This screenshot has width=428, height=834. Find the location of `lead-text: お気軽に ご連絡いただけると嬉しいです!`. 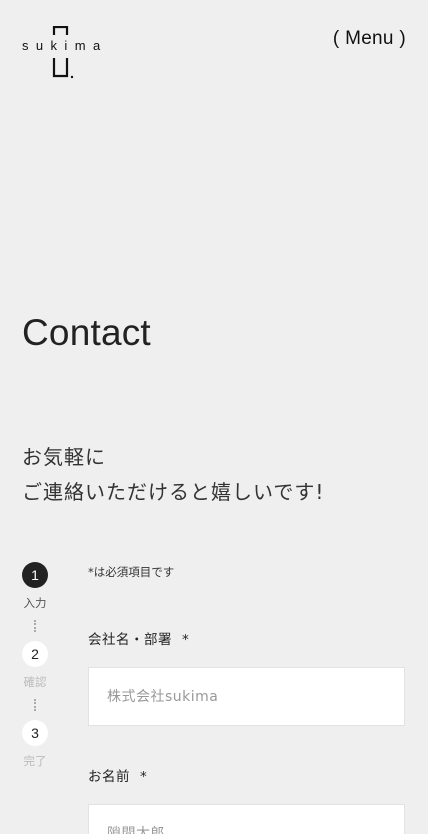

lead-text: お気軽に ご連絡いただけると嬉しいです! is located at coordinates (173, 475).